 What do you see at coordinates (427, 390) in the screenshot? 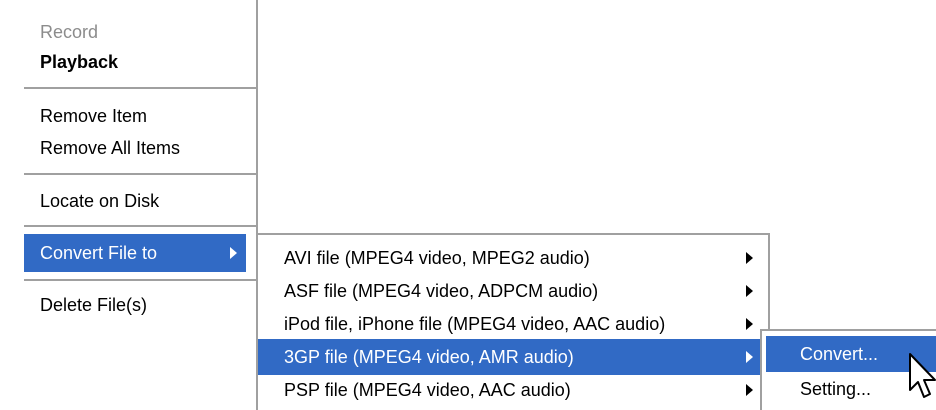
I see `submenu-item-label: PSP file (MPEG4 video, AAC audio)` at bounding box center [427, 390].